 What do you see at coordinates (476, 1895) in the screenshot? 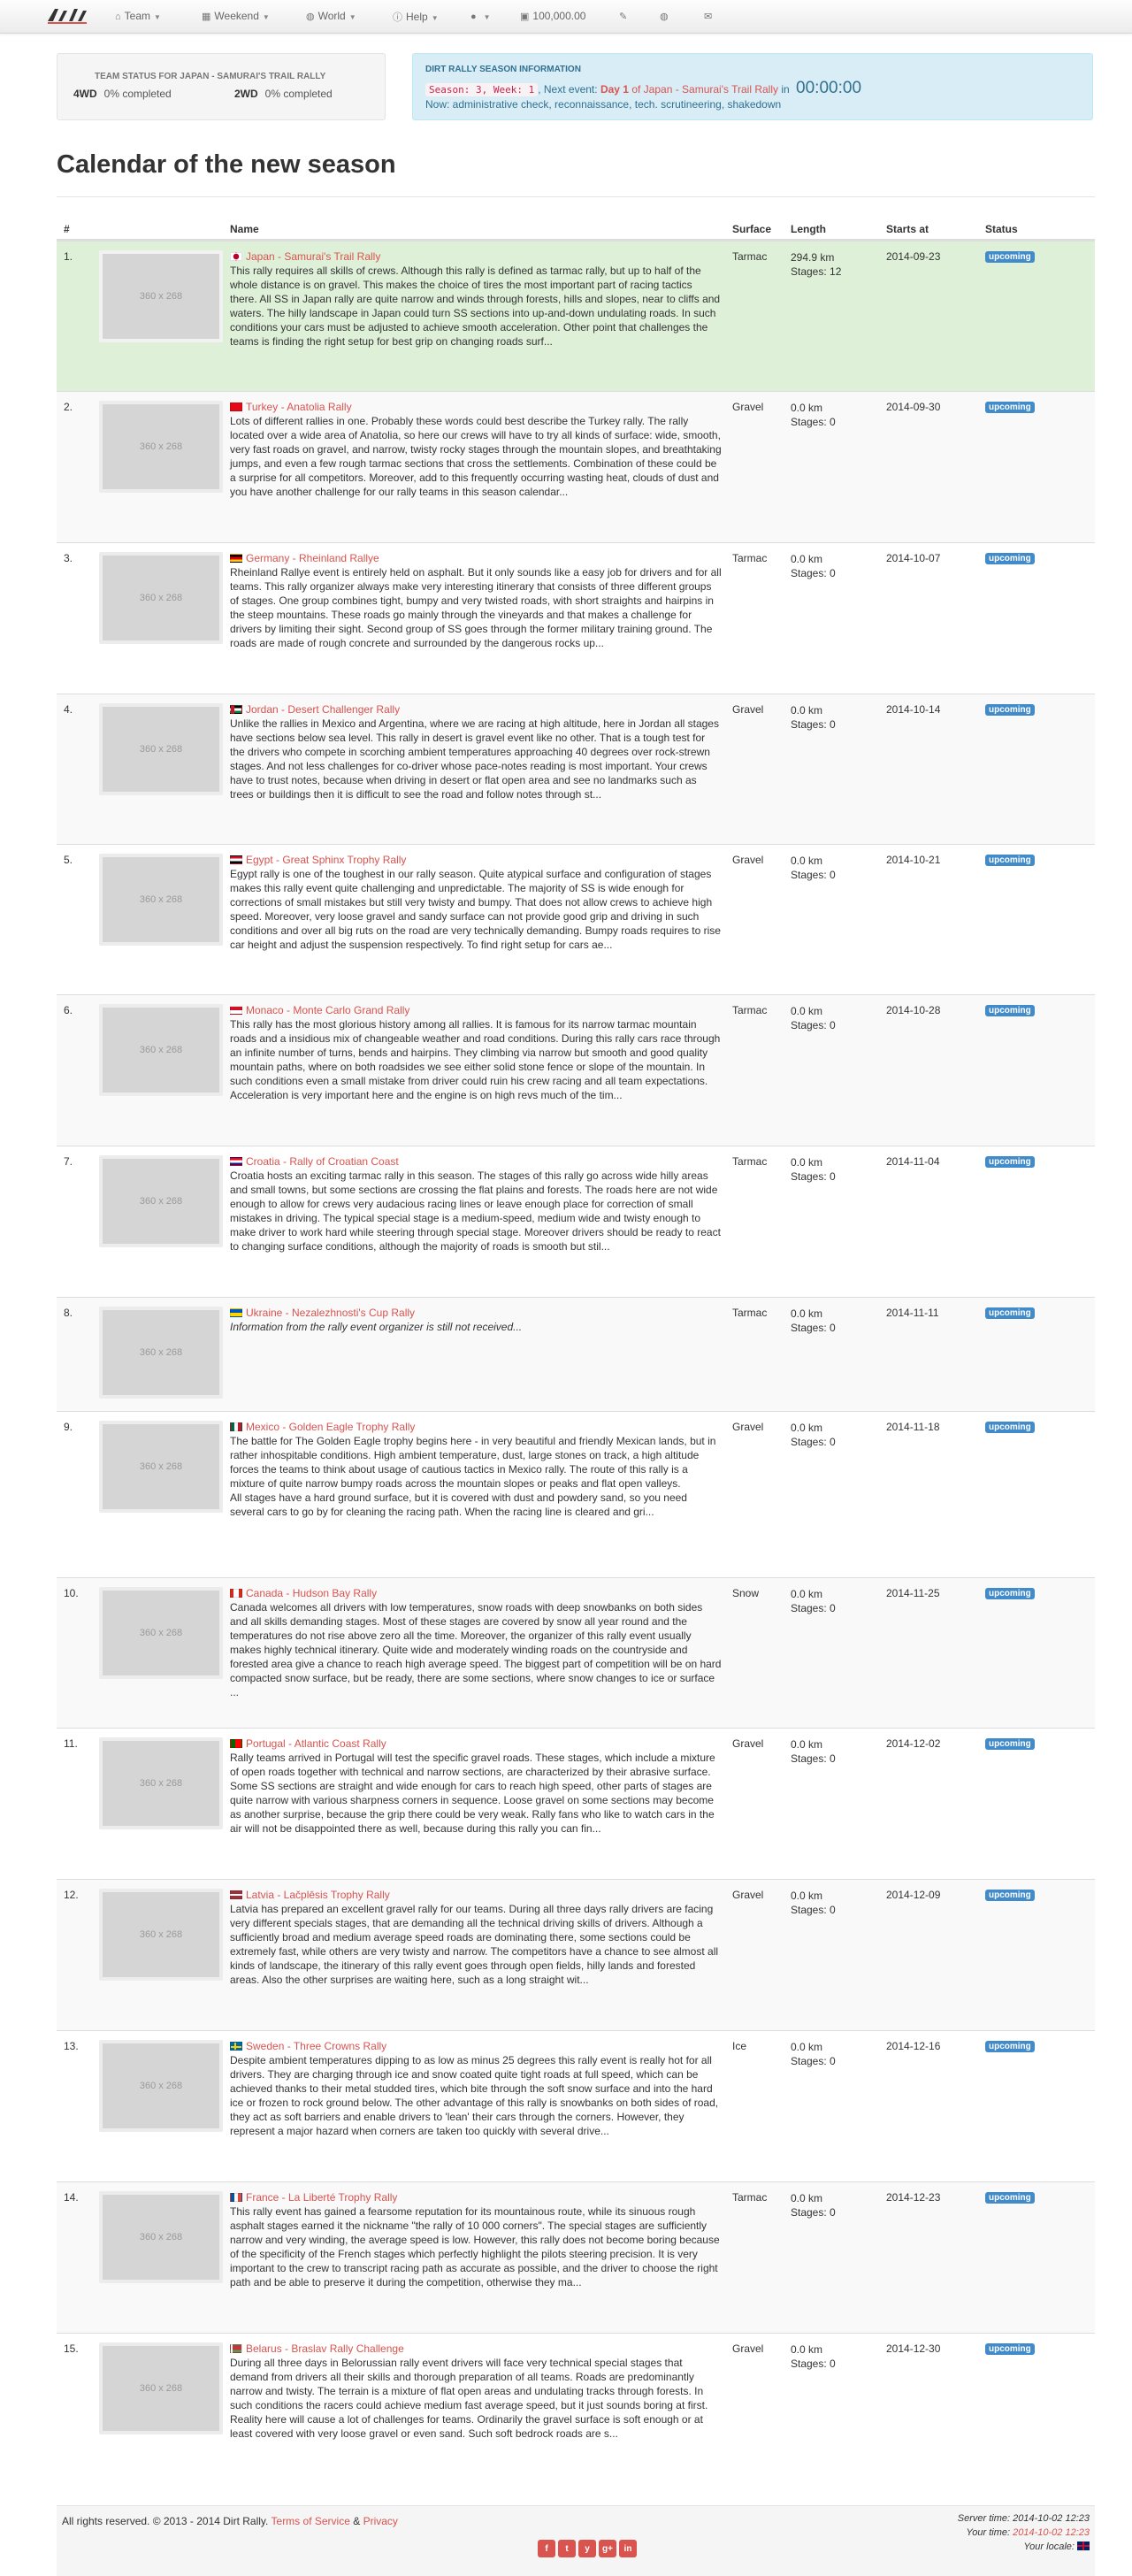
I see `rally-link: Latvia - Lačplēsis Trophy Rally` at bounding box center [476, 1895].